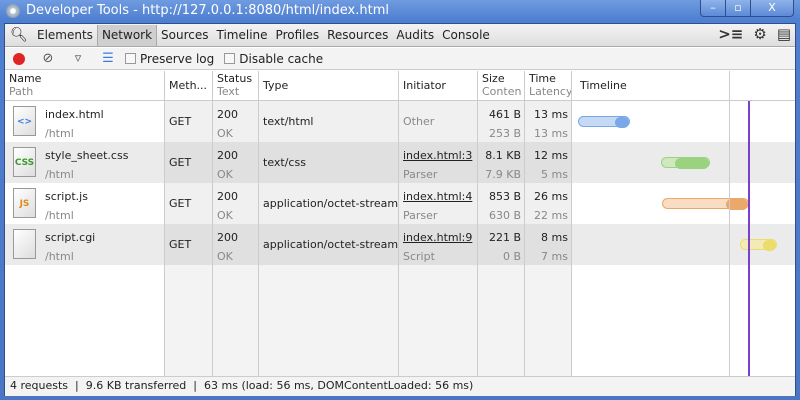 The width and height of the screenshot is (800, 400). I want to click on timeline-bar, so click(758, 245).